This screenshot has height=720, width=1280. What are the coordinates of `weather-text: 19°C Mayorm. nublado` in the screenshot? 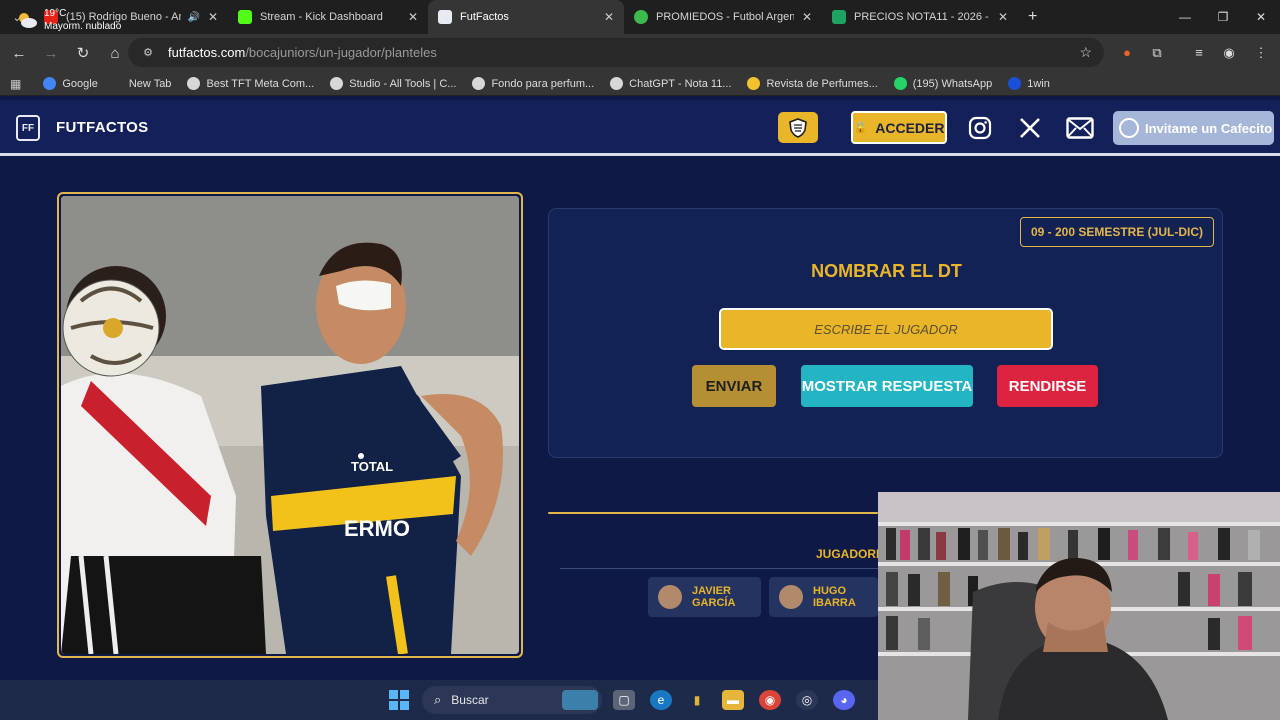 It's located at (82, 20).